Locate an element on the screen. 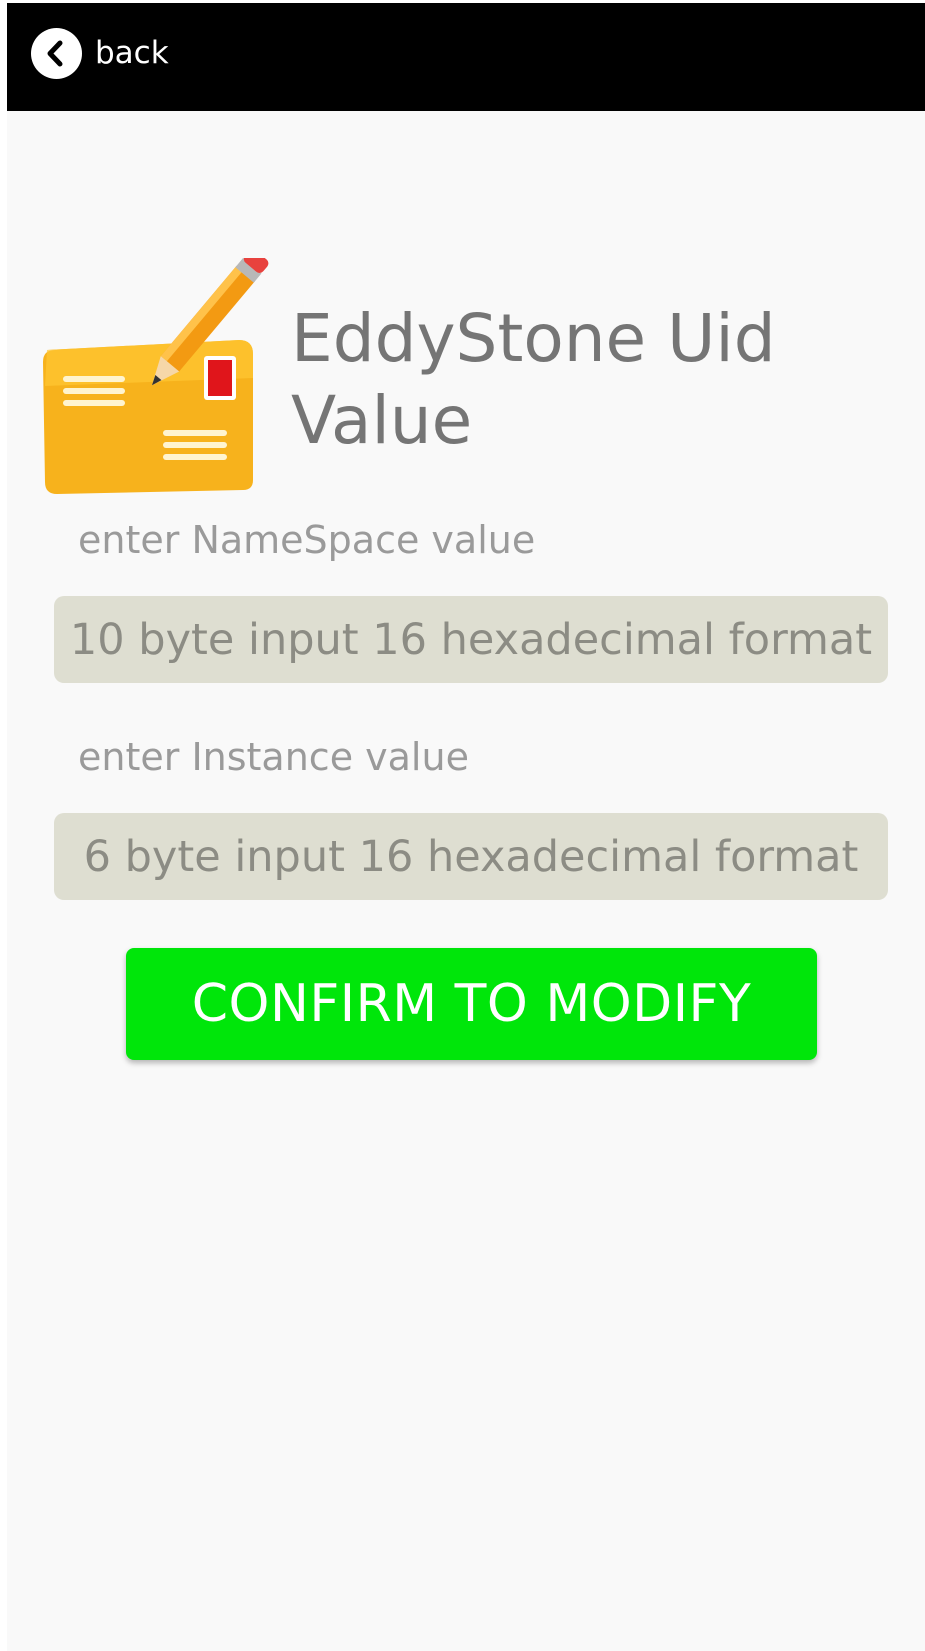 The height and width of the screenshot is (1651, 925). confirm-button: CONFIRM TO MODIFY is located at coordinates (471, 1004).